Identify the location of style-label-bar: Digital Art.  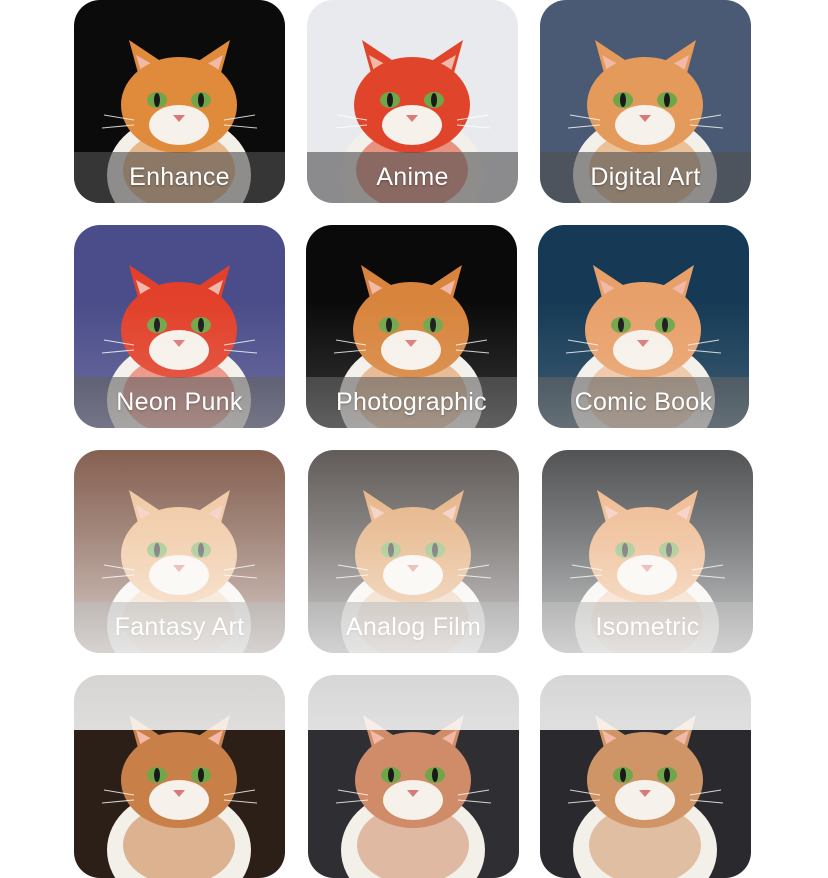
(645, 177).